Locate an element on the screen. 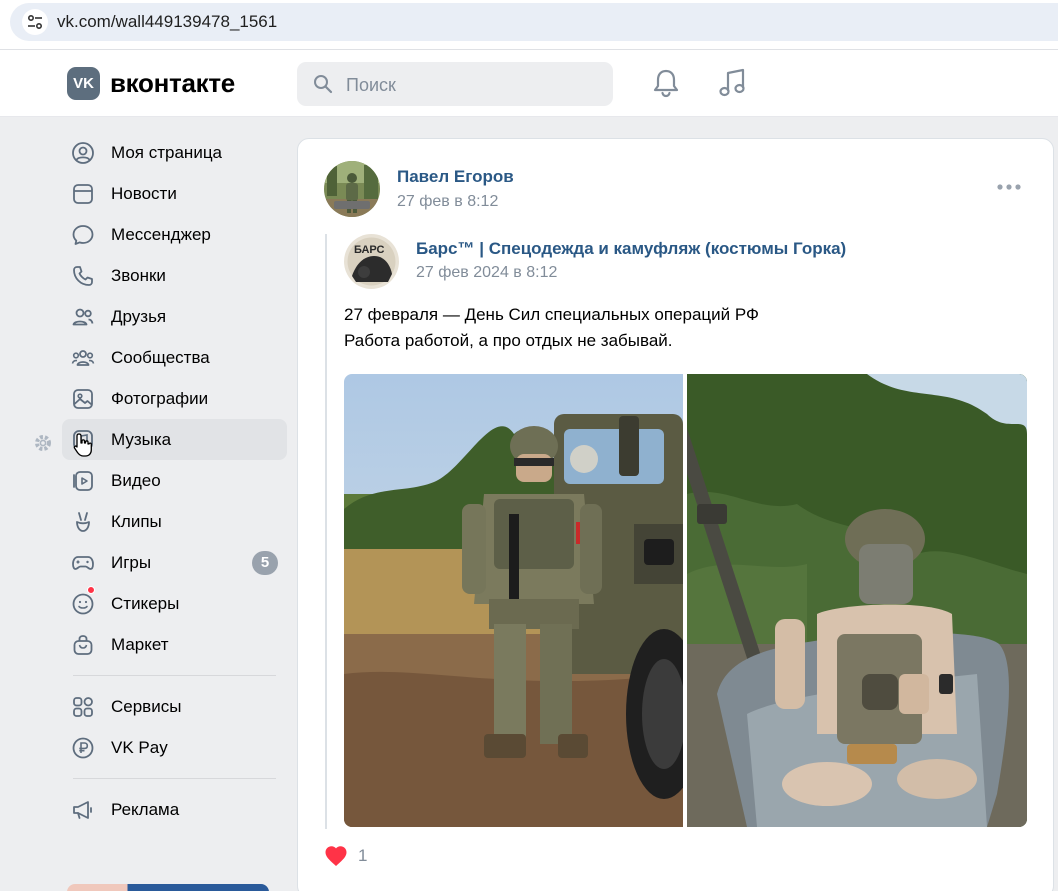 The image size is (1058, 891). like-button: 1 is located at coordinates (345, 856).